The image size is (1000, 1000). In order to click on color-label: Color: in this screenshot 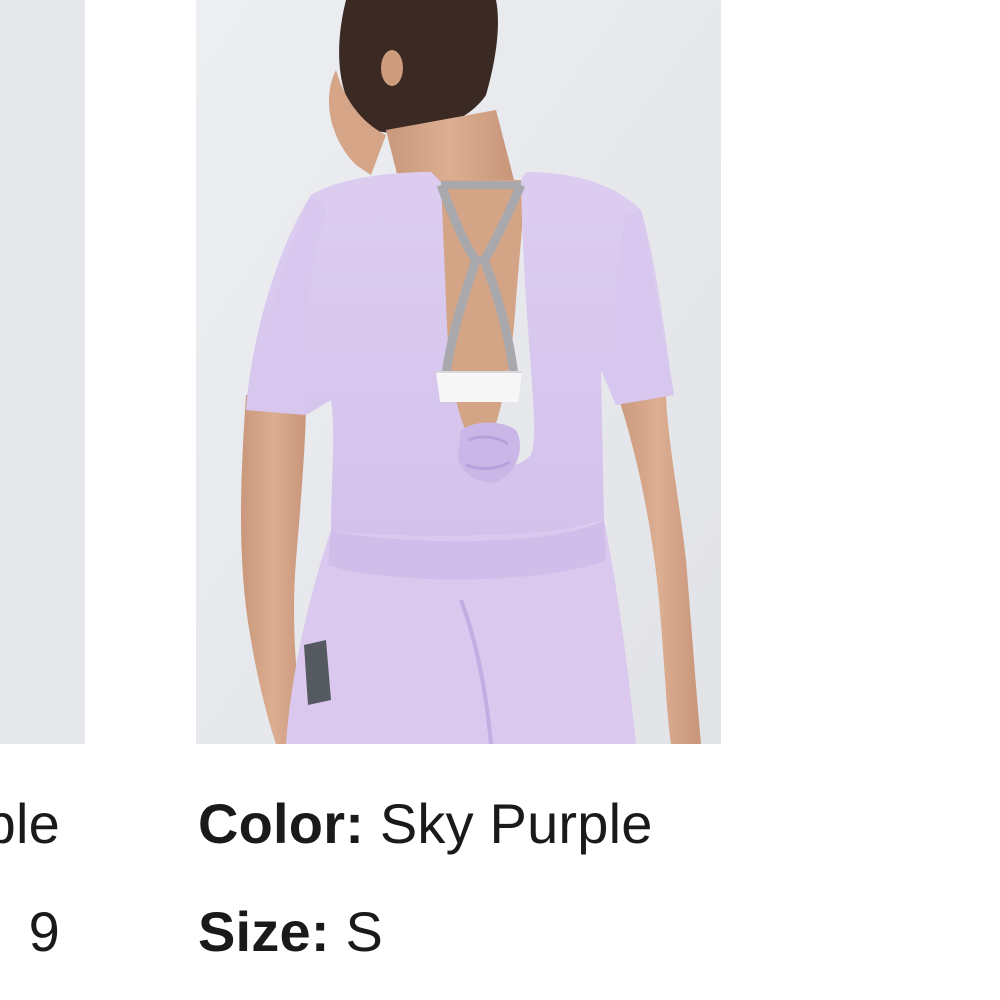, I will do `click(289, 823)`.